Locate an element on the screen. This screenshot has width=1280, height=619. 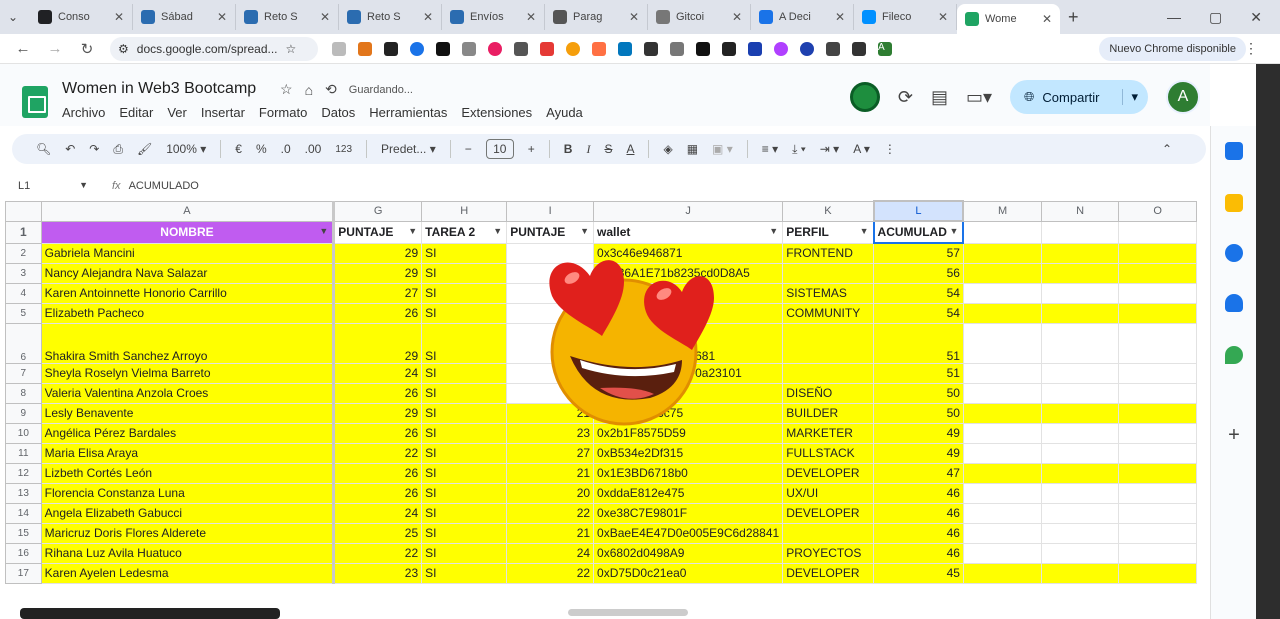
header-cell: PUNTAJE ▼ is located at coordinates (550, 232).